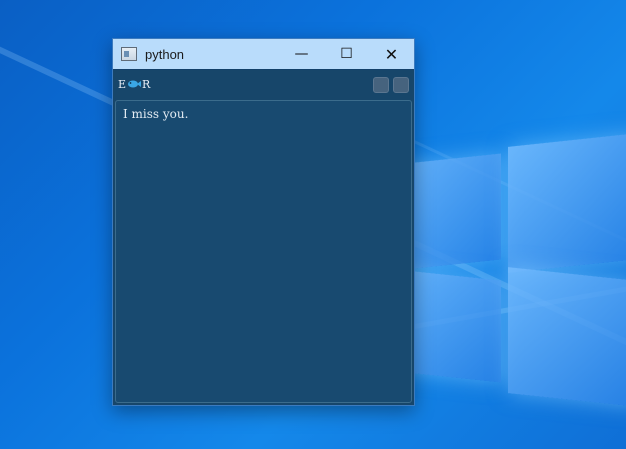 The image size is (626, 449). I want to click on fish-icon, so click(135, 84).